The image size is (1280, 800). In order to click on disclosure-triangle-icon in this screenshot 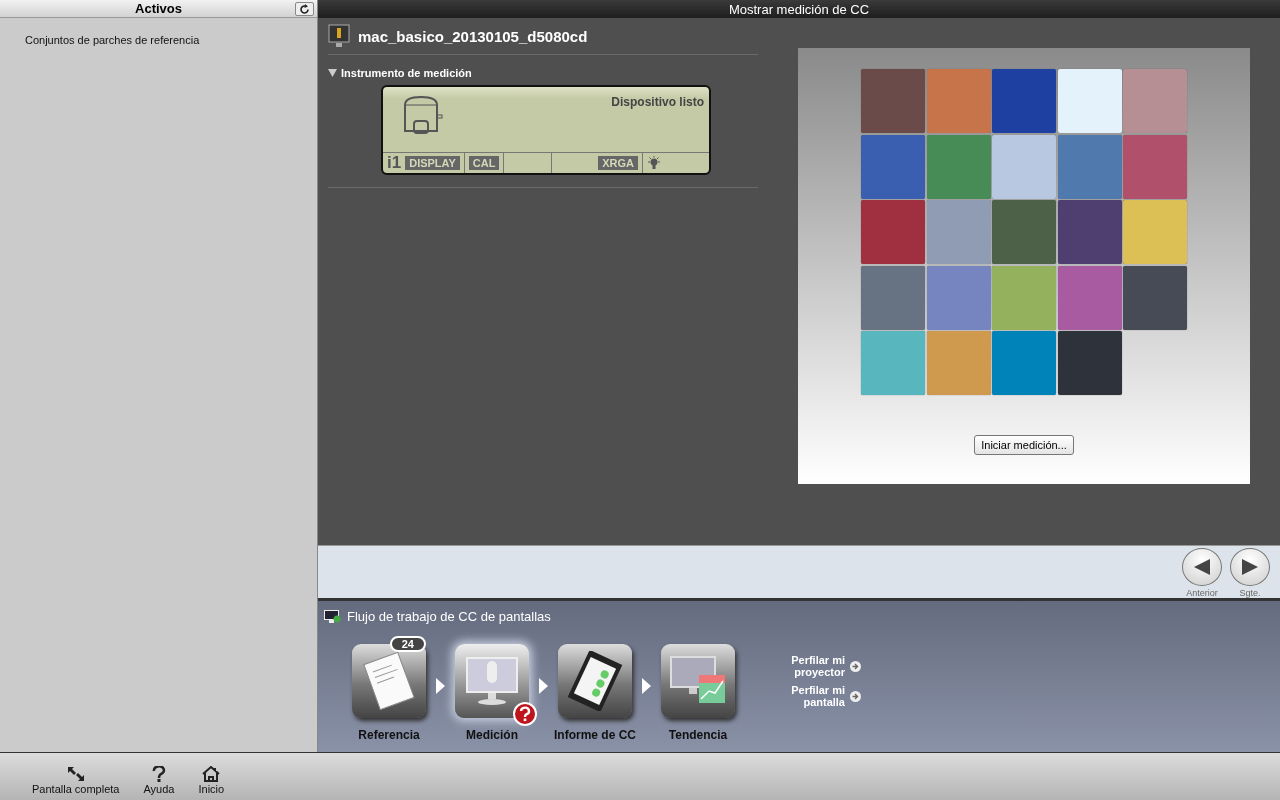, I will do `click(332, 73)`.